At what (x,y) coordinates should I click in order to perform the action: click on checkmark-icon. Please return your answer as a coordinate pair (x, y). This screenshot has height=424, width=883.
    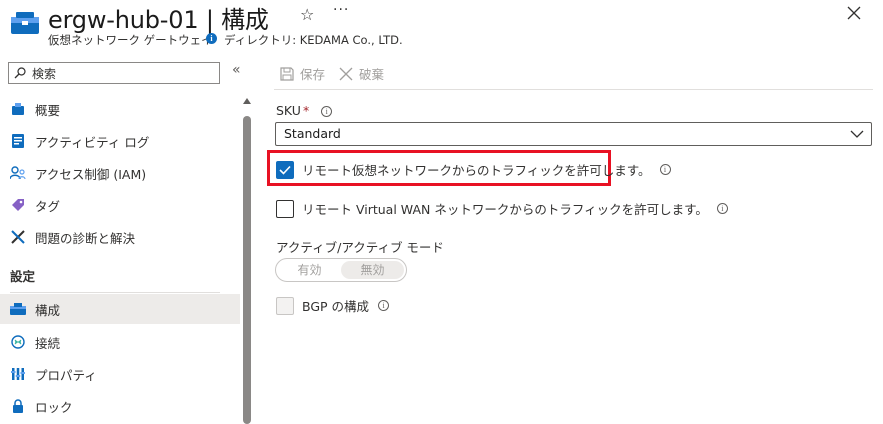
    Looking at the image, I should click on (285, 170).